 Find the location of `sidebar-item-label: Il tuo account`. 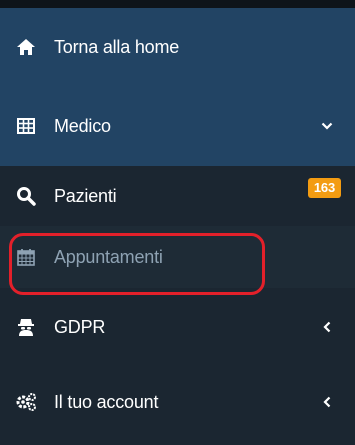

sidebar-item-label: Il tuo account is located at coordinates (106, 401).